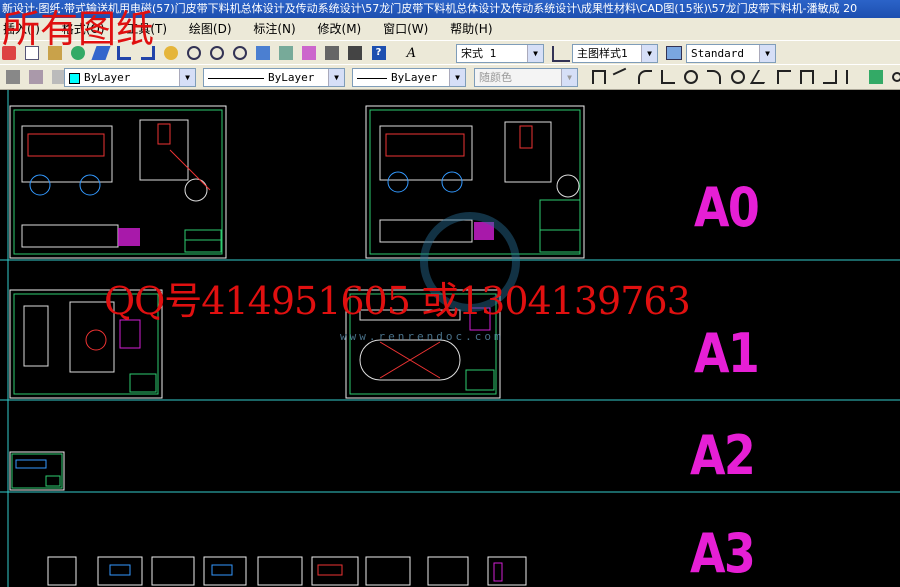 The height and width of the screenshot is (587, 900). Describe the element at coordinates (876, 77) in the screenshot. I see `tolerance-icon` at that location.